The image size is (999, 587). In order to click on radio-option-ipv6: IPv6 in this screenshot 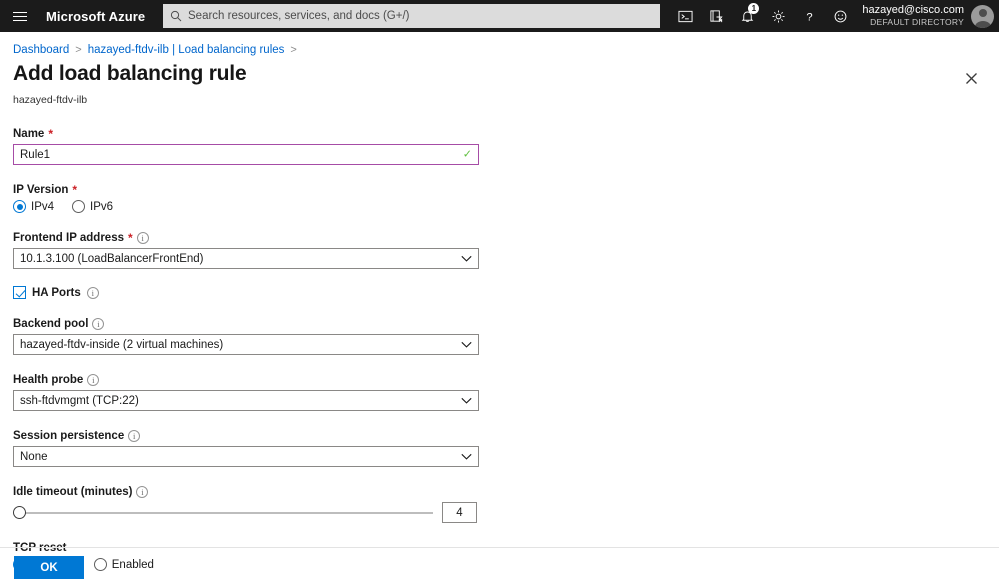, I will do `click(92, 206)`.